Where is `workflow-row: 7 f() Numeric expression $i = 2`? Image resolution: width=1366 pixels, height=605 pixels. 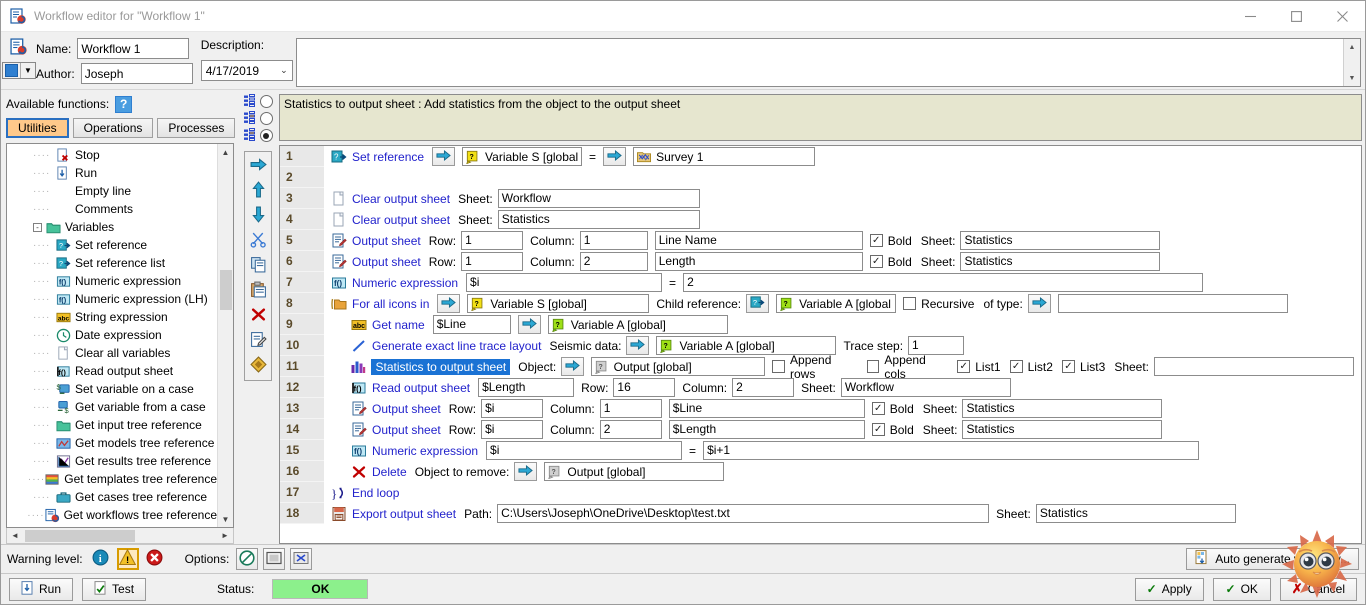 workflow-row: 7 f() Numeric expression $i = 2 is located at coordinates (820, 282).